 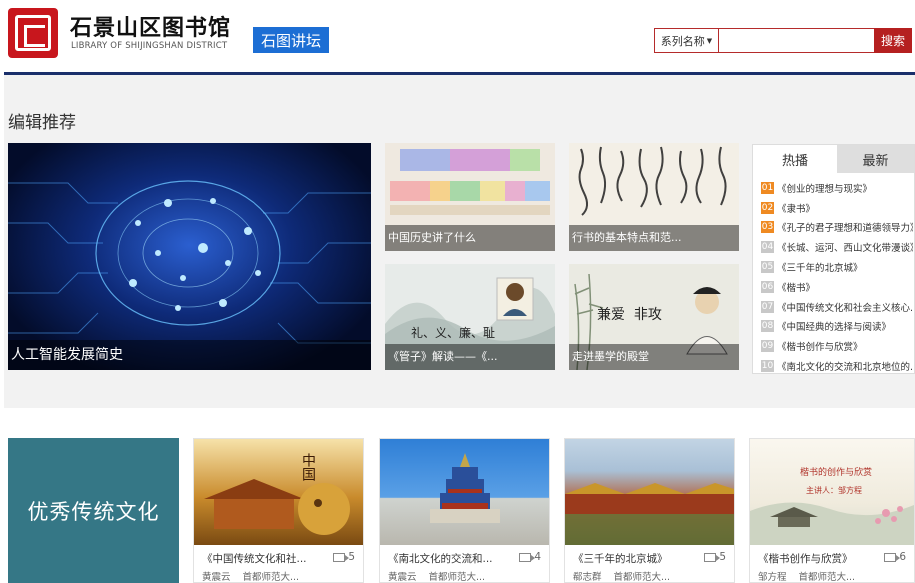 What do you see at coordinates (767, 346) in the screenshot?
I see `rank-badge: 09` at bounding box center [767, 346].